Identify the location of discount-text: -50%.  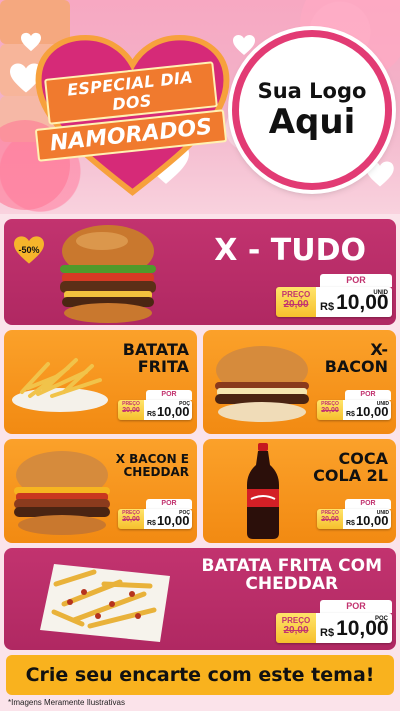
(29, 250).